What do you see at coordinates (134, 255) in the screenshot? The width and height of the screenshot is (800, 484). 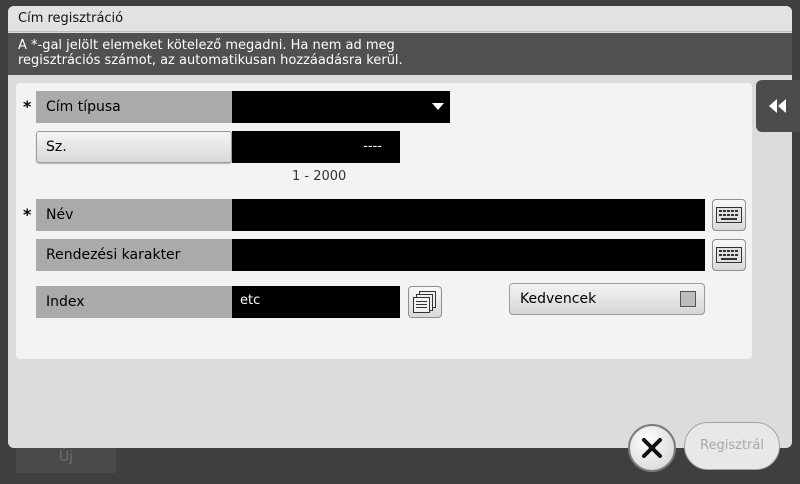 I see `sort-character-label: Rendezési karakter` at bounding box center [134, 255].